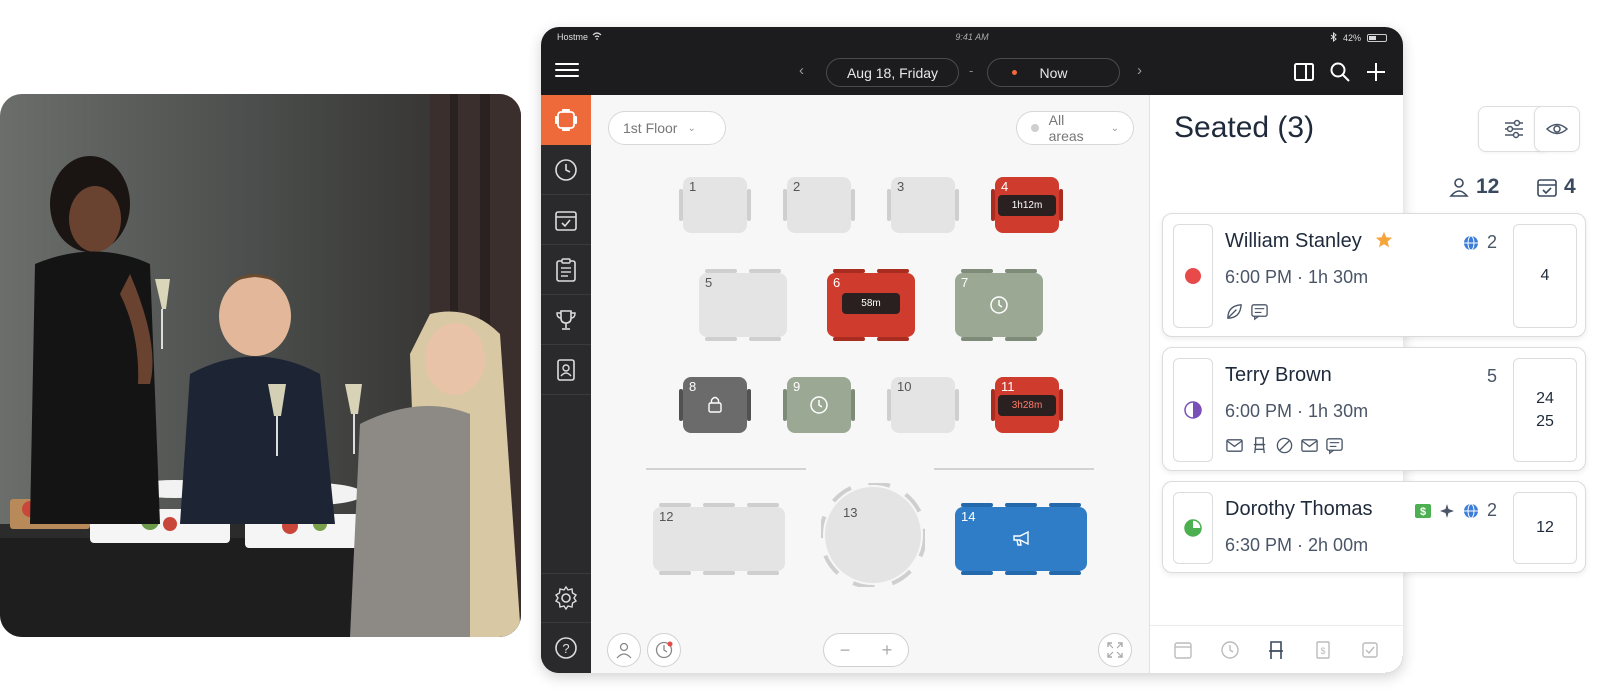  What do you see at coordinates (923, 205) in the screenshot?
I see `table-3: 3` at bounding box center [923, 205].